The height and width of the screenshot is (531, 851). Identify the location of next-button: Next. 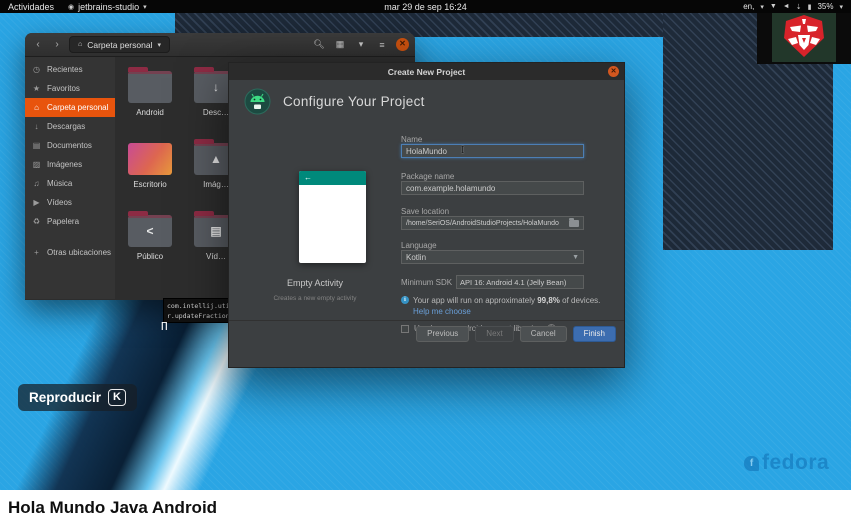
(494, 333).